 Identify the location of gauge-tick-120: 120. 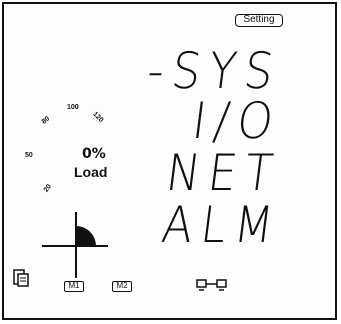
(98, 117).